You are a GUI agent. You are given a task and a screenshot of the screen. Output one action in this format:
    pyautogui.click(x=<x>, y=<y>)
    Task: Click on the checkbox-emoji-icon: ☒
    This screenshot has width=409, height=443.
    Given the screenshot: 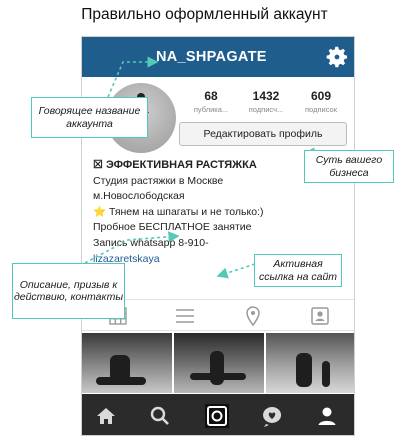 What is the action you would take?
    pyautogui.click(x=98, y=165)
    